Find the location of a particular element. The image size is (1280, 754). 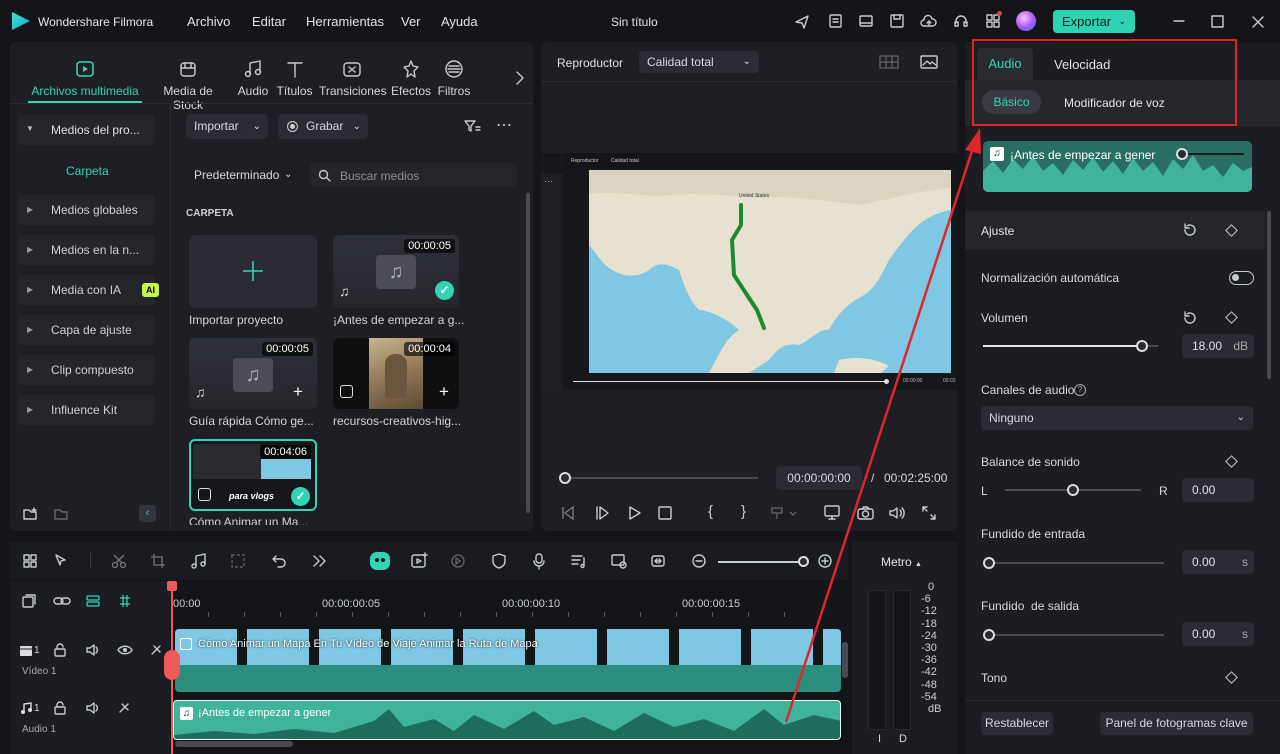

add-track-icon is located at coordinates (29, 601).